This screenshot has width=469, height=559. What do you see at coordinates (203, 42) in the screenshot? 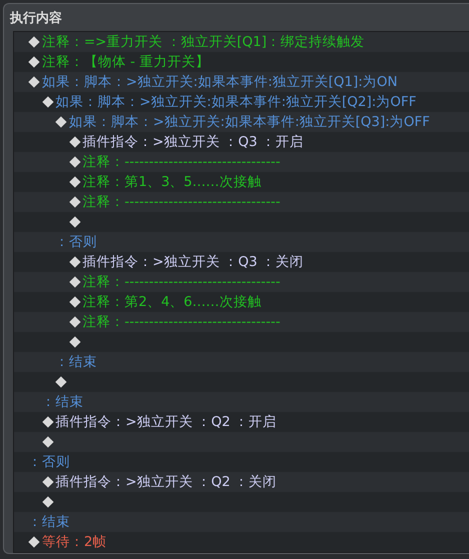
I see `command-text: 注释：=>重力开关 ：独立开关[Q1]：绑定持续触发` at bounding box center [203, 42].